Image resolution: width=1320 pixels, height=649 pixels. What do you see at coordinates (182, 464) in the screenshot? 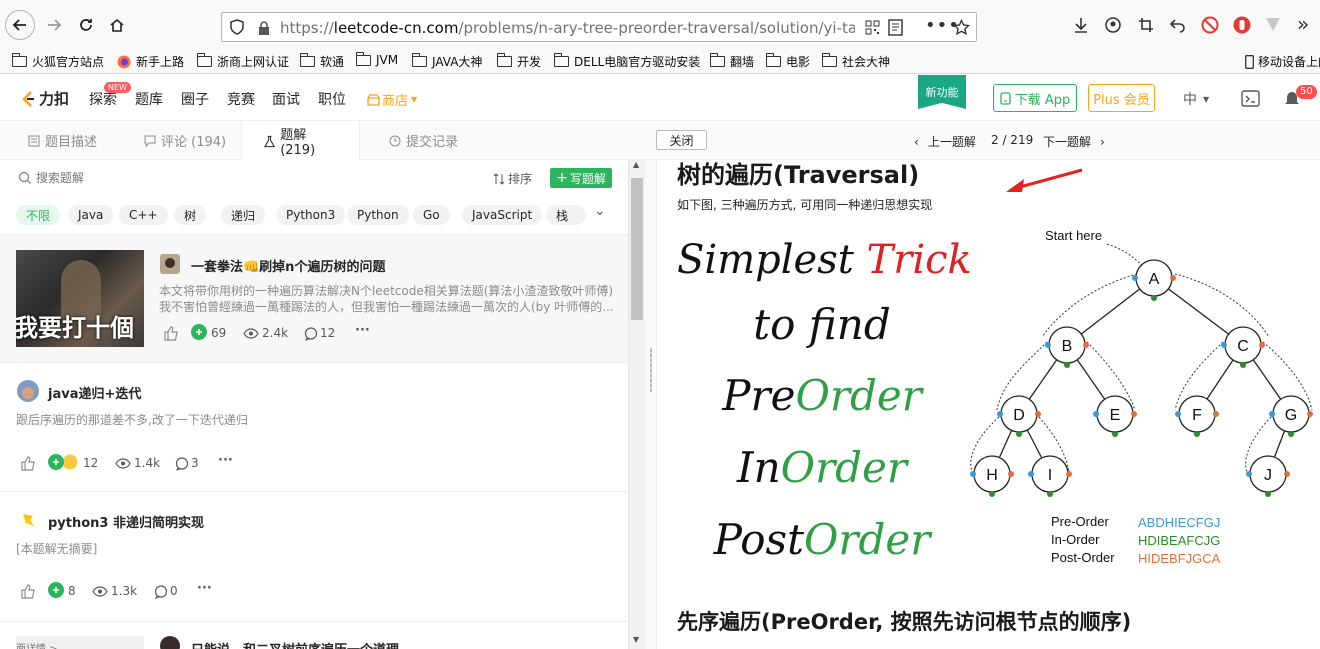
I see `comment-bubble-icon` at bounding box center [182, 464].